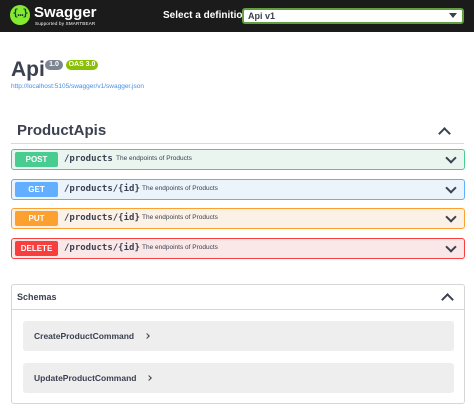  What do you see at coordinates (88, 159) in the screenshot?
I see `operation-path: /products` at bounding box center [88, 159].